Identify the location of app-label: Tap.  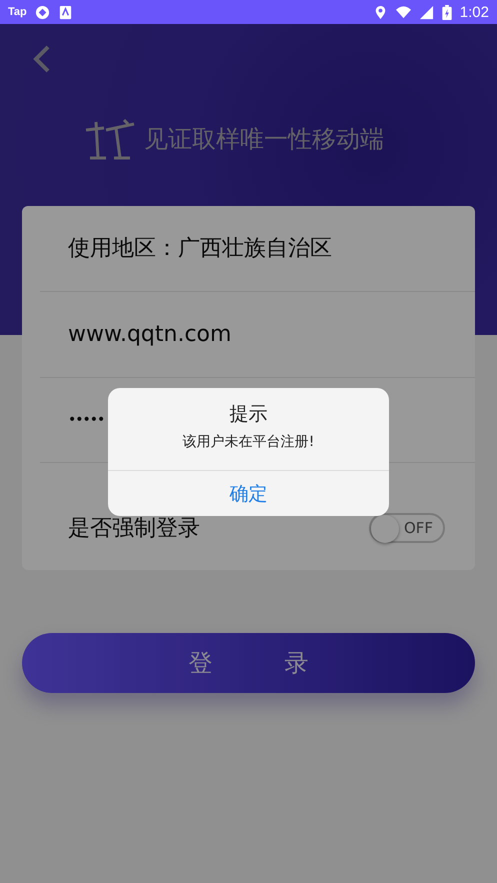
(17, 12).